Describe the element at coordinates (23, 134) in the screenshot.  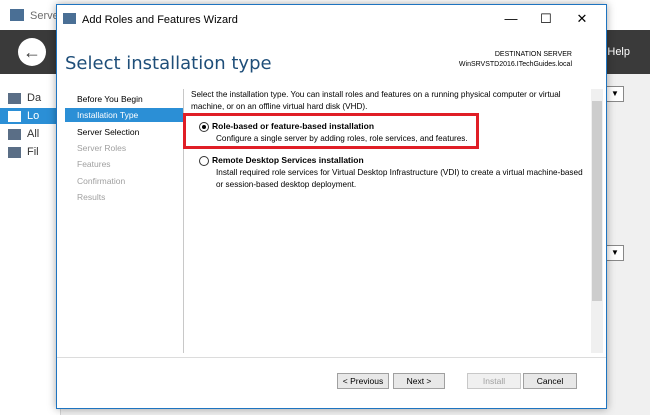
I see `sidebar-item-all-servers: All` at that location.